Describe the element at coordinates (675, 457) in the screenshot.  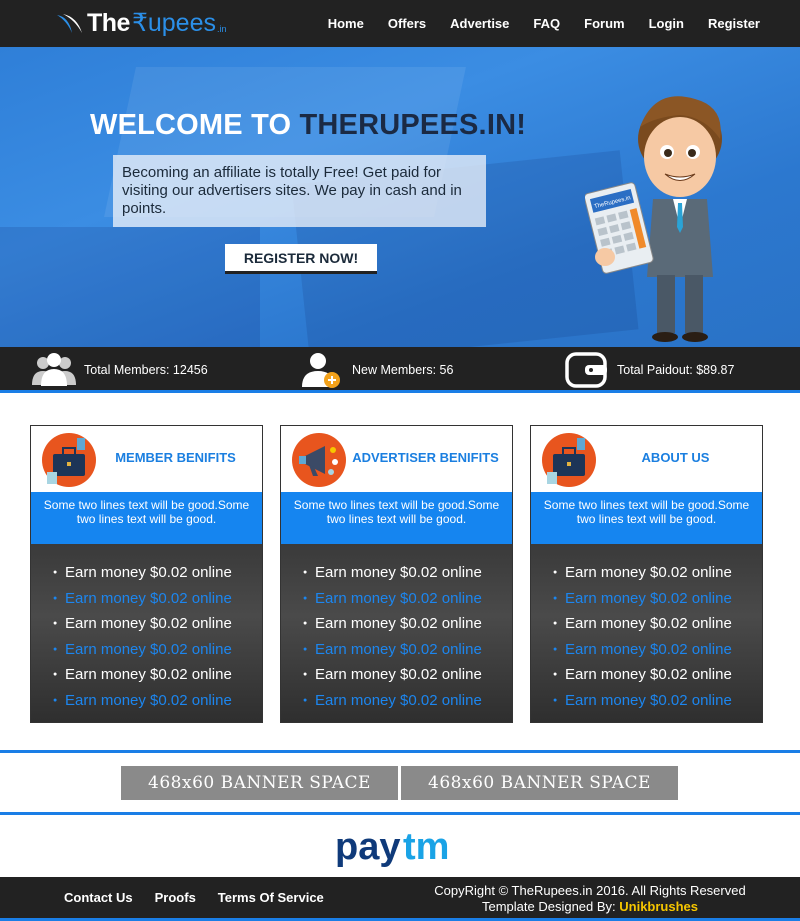
I see `card-title: ABOUT US` at that location.